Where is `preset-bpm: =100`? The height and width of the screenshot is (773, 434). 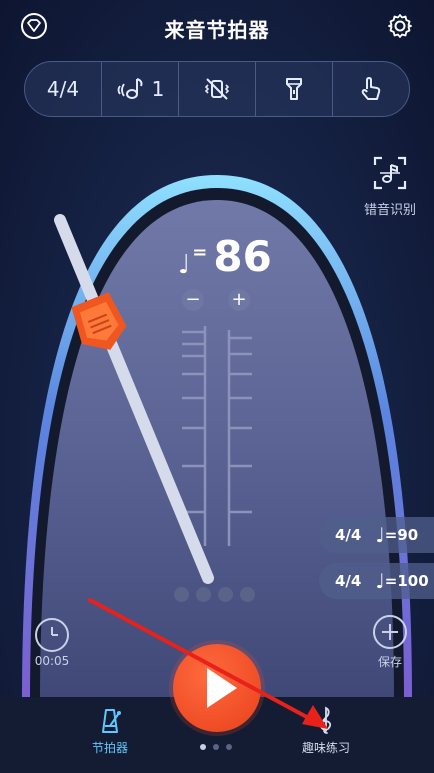
preset-bpm: =100 is located at coordinates (406, 581).